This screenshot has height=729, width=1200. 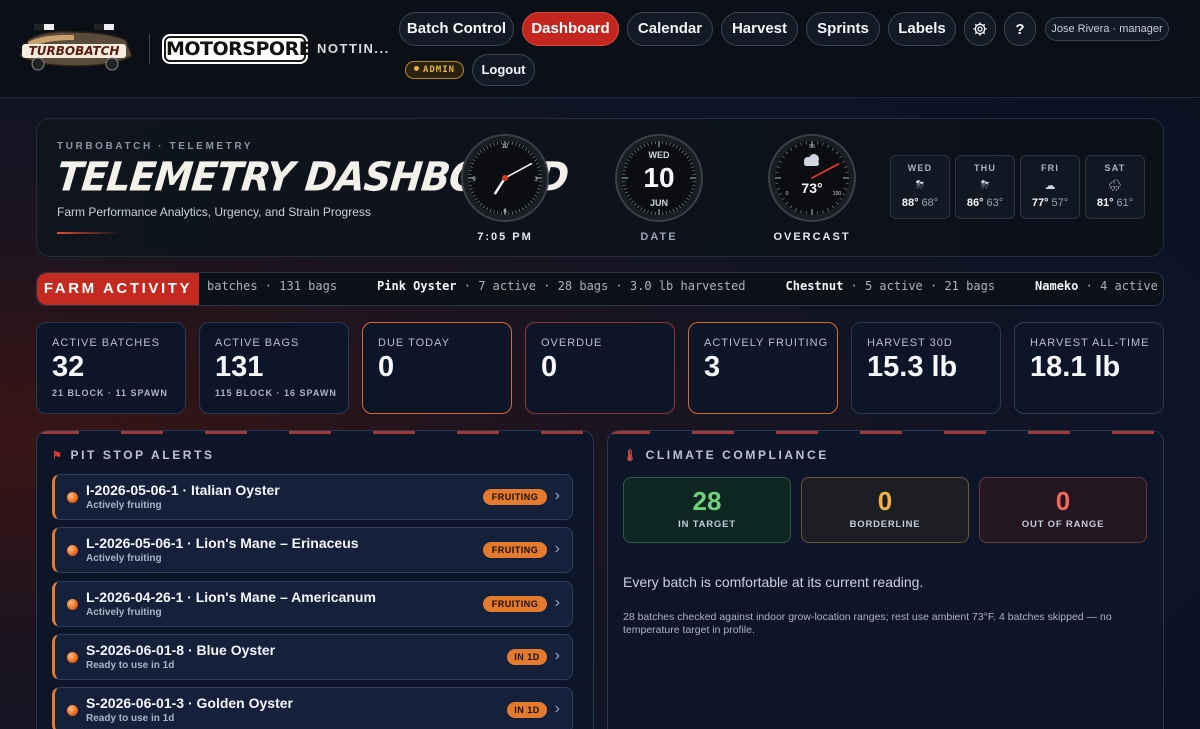 I want to click on settings-button, so click(x=980, y=29).